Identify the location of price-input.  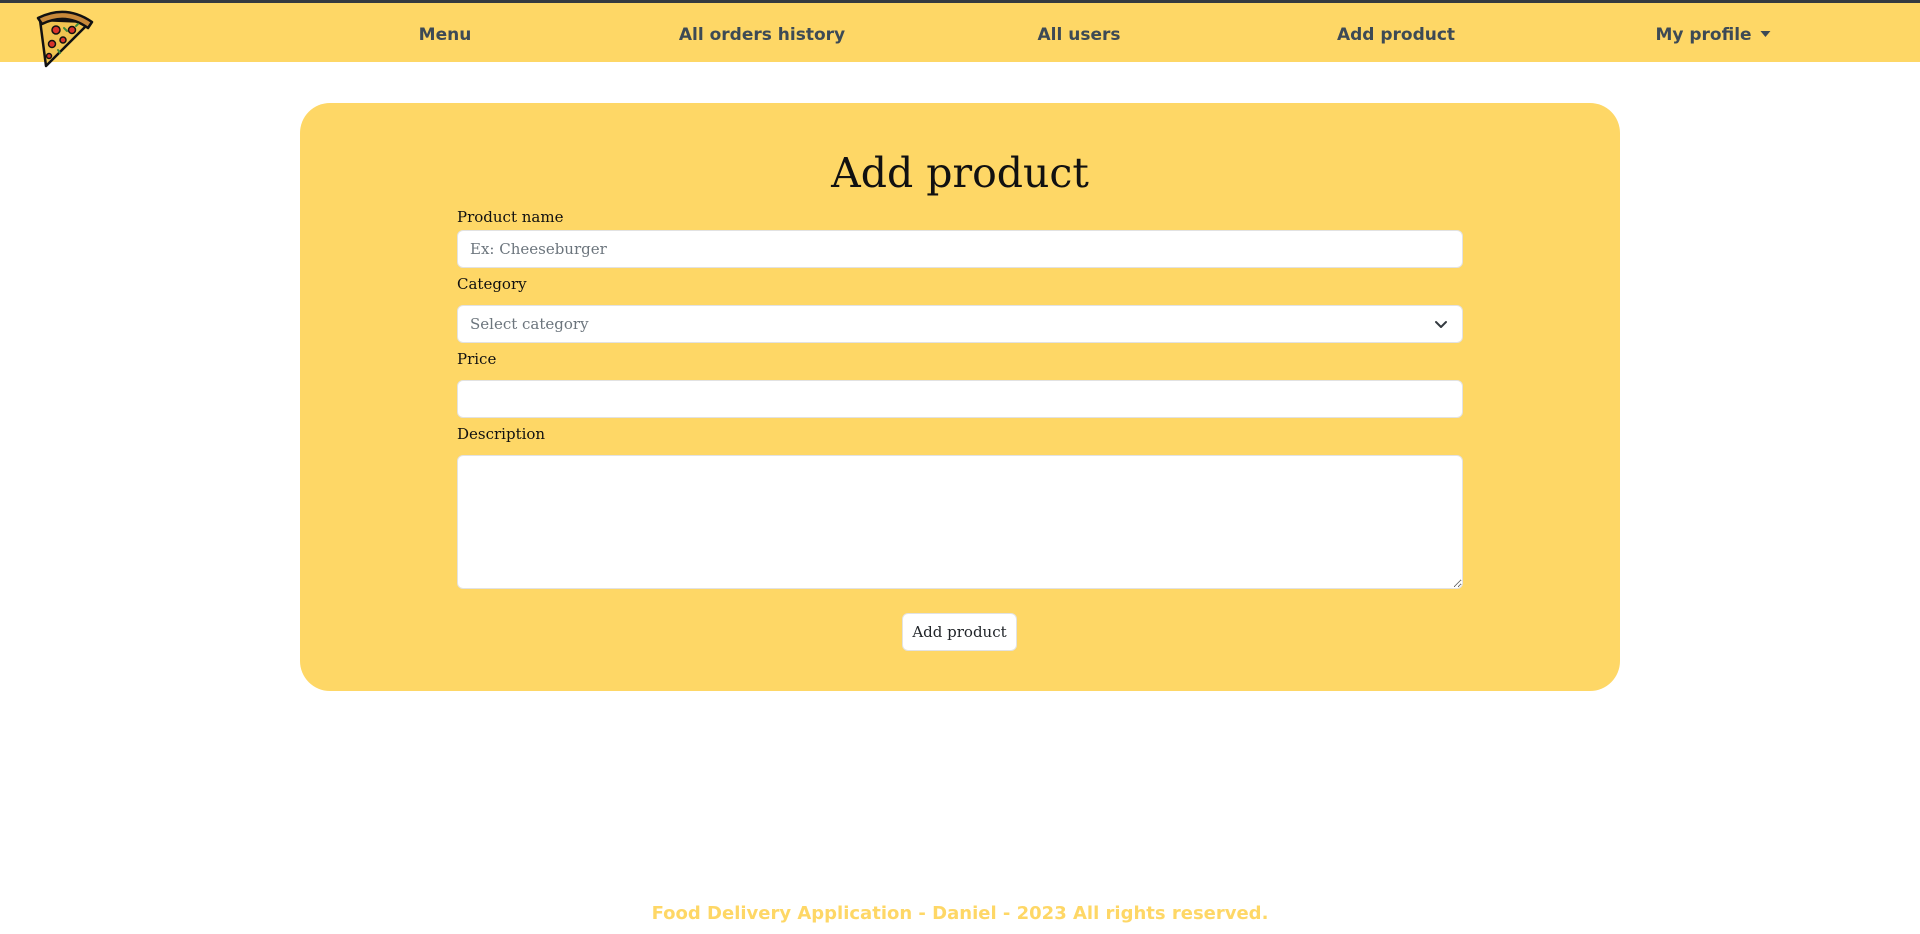
(960, 399).